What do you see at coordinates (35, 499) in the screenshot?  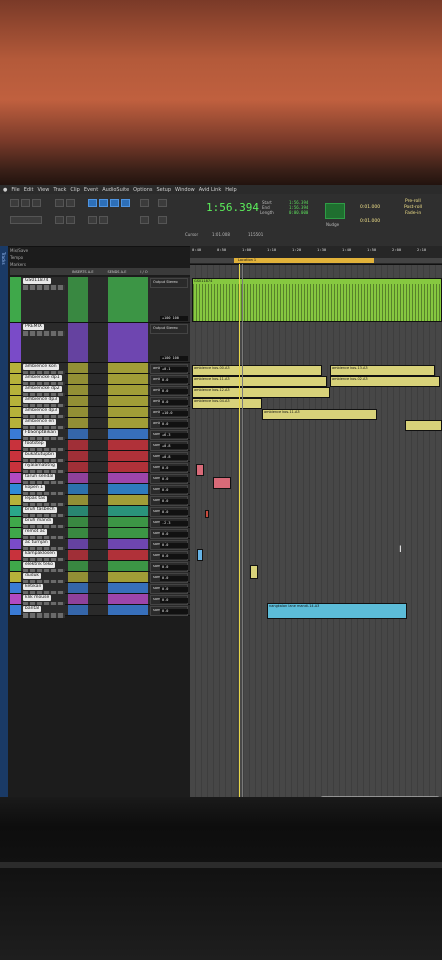 I see `track-name: lepas tas` at bounding box center [35, 499].